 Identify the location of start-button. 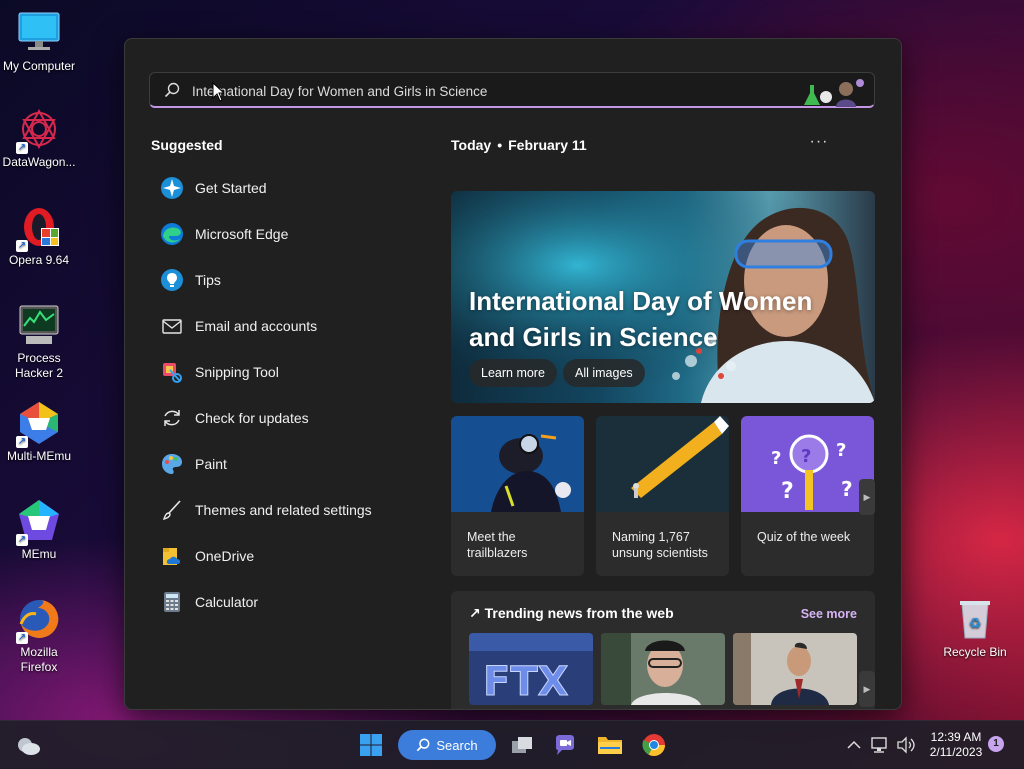
(371, 745).